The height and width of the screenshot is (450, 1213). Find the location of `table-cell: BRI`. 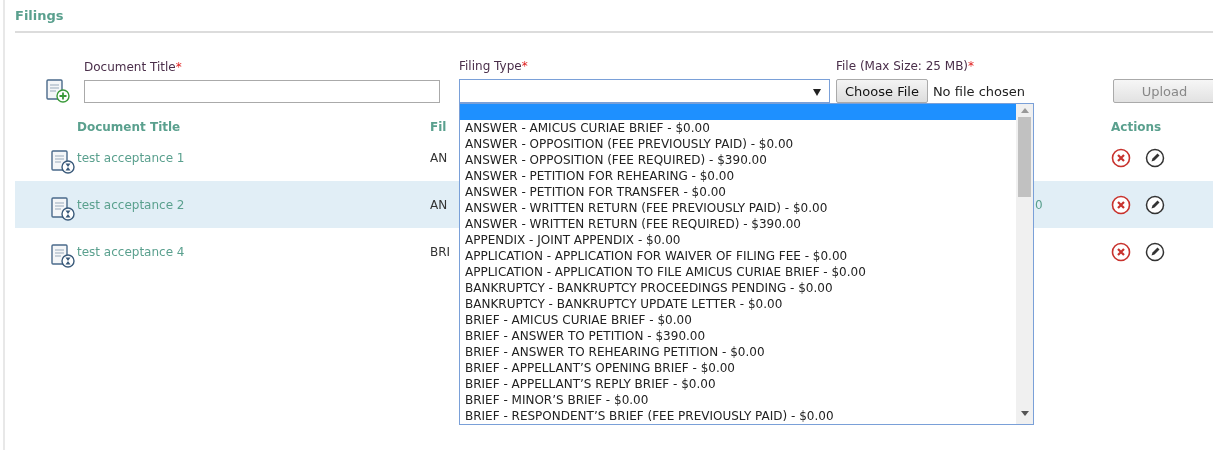

table-cell: BRI is located at coordinates (440, 251).